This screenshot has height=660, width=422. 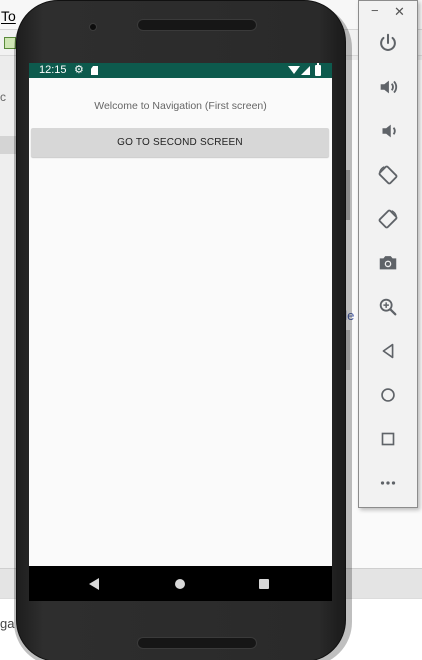 I want to click on overview-button, so click(x=388, y=439).